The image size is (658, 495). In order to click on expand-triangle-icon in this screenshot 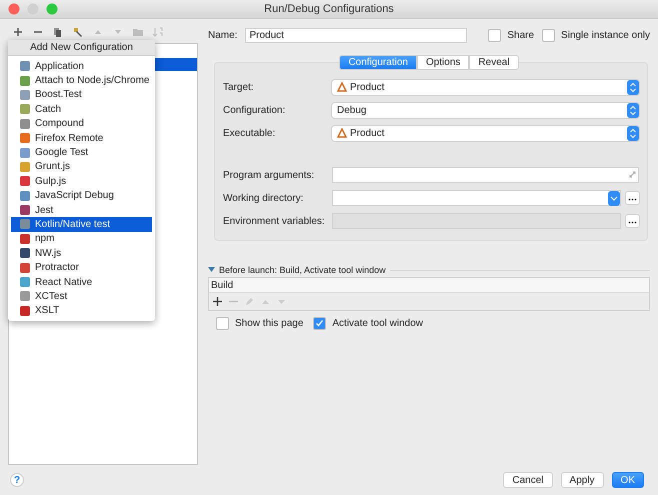, I will do `click(211, 270)`.